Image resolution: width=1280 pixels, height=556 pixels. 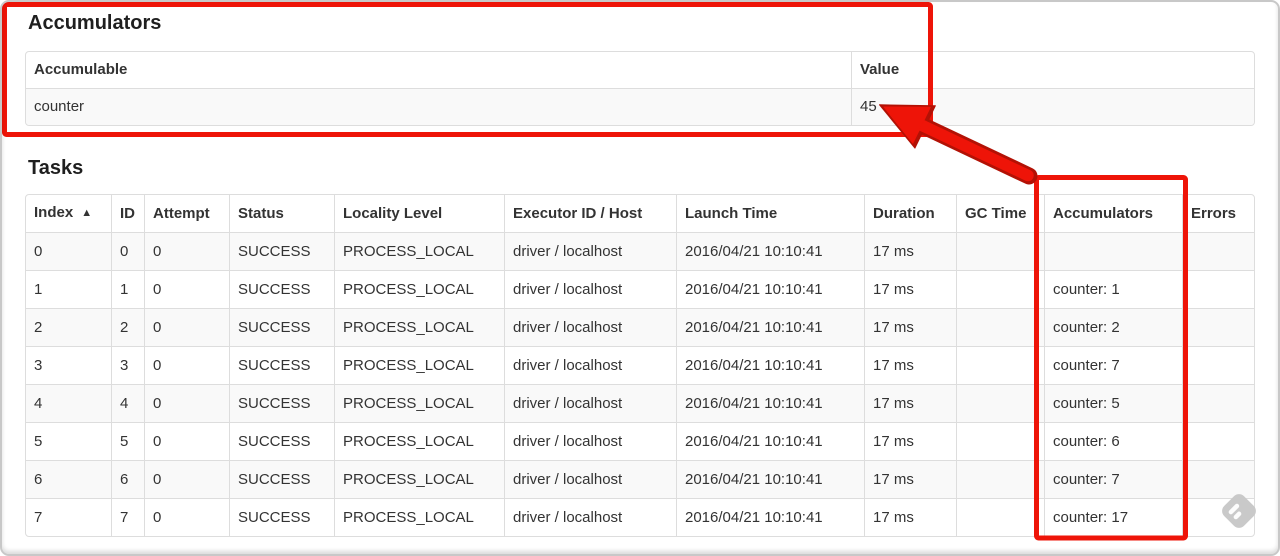 What do you see at coordinates (1113, 289) in the screenshot?
I see `cell-accumulators: counter: 1` at bounding box center [1113, 289].